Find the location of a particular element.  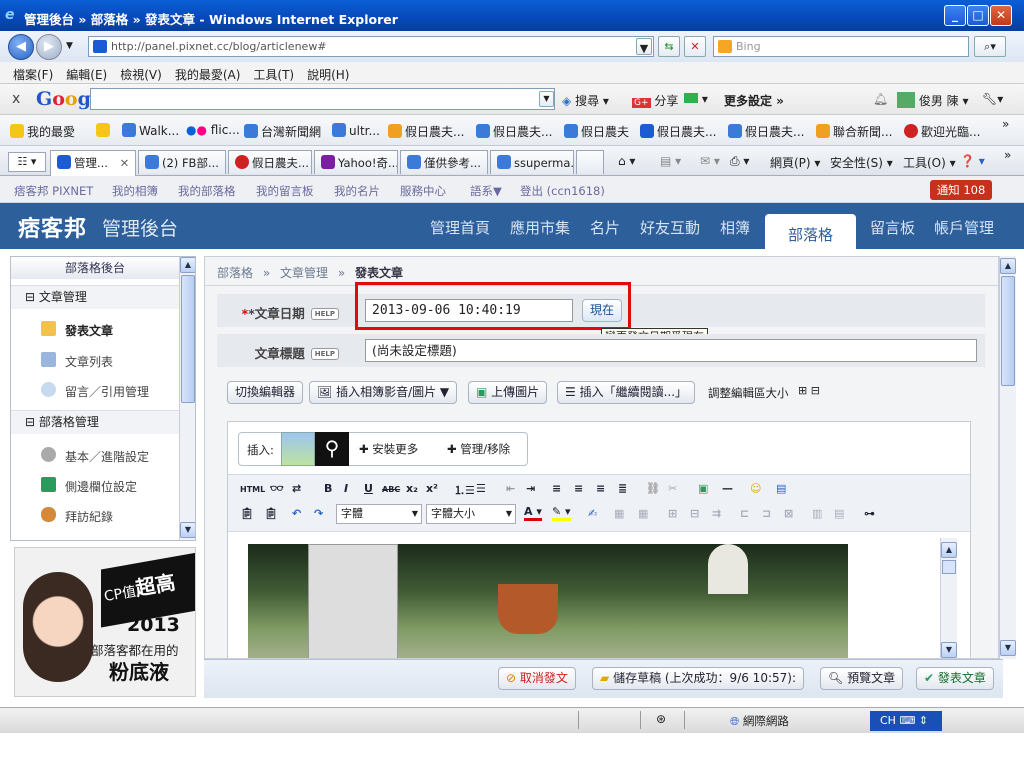

merge-cell-icon: ▤ is located at coordinates (839, 513).